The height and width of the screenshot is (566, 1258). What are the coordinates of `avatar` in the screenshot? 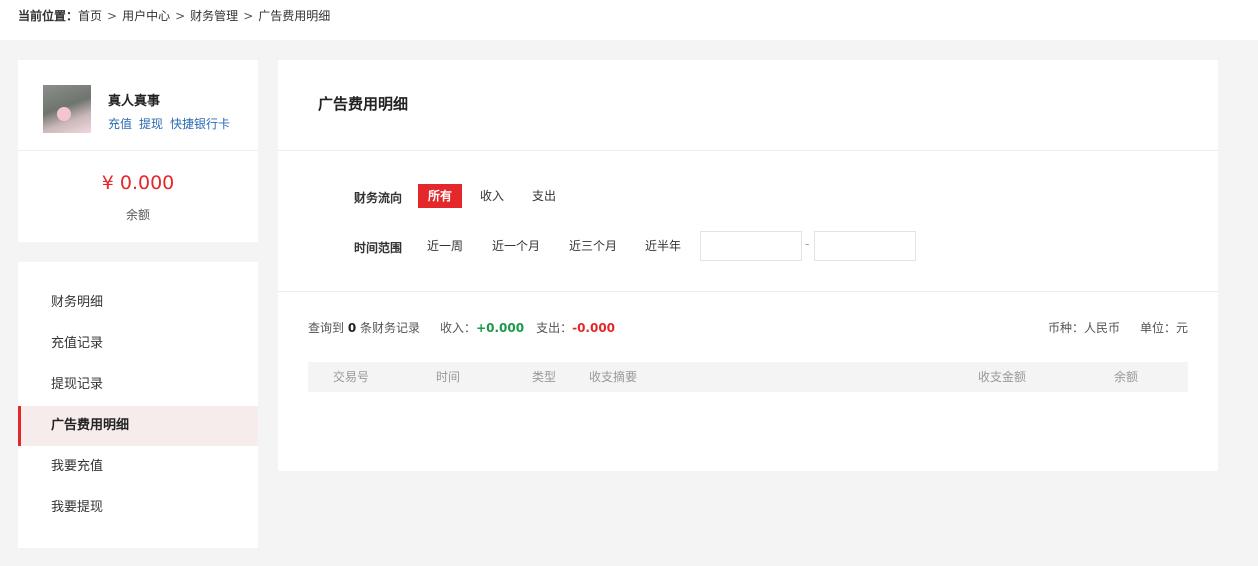 It's located at (67, 109).